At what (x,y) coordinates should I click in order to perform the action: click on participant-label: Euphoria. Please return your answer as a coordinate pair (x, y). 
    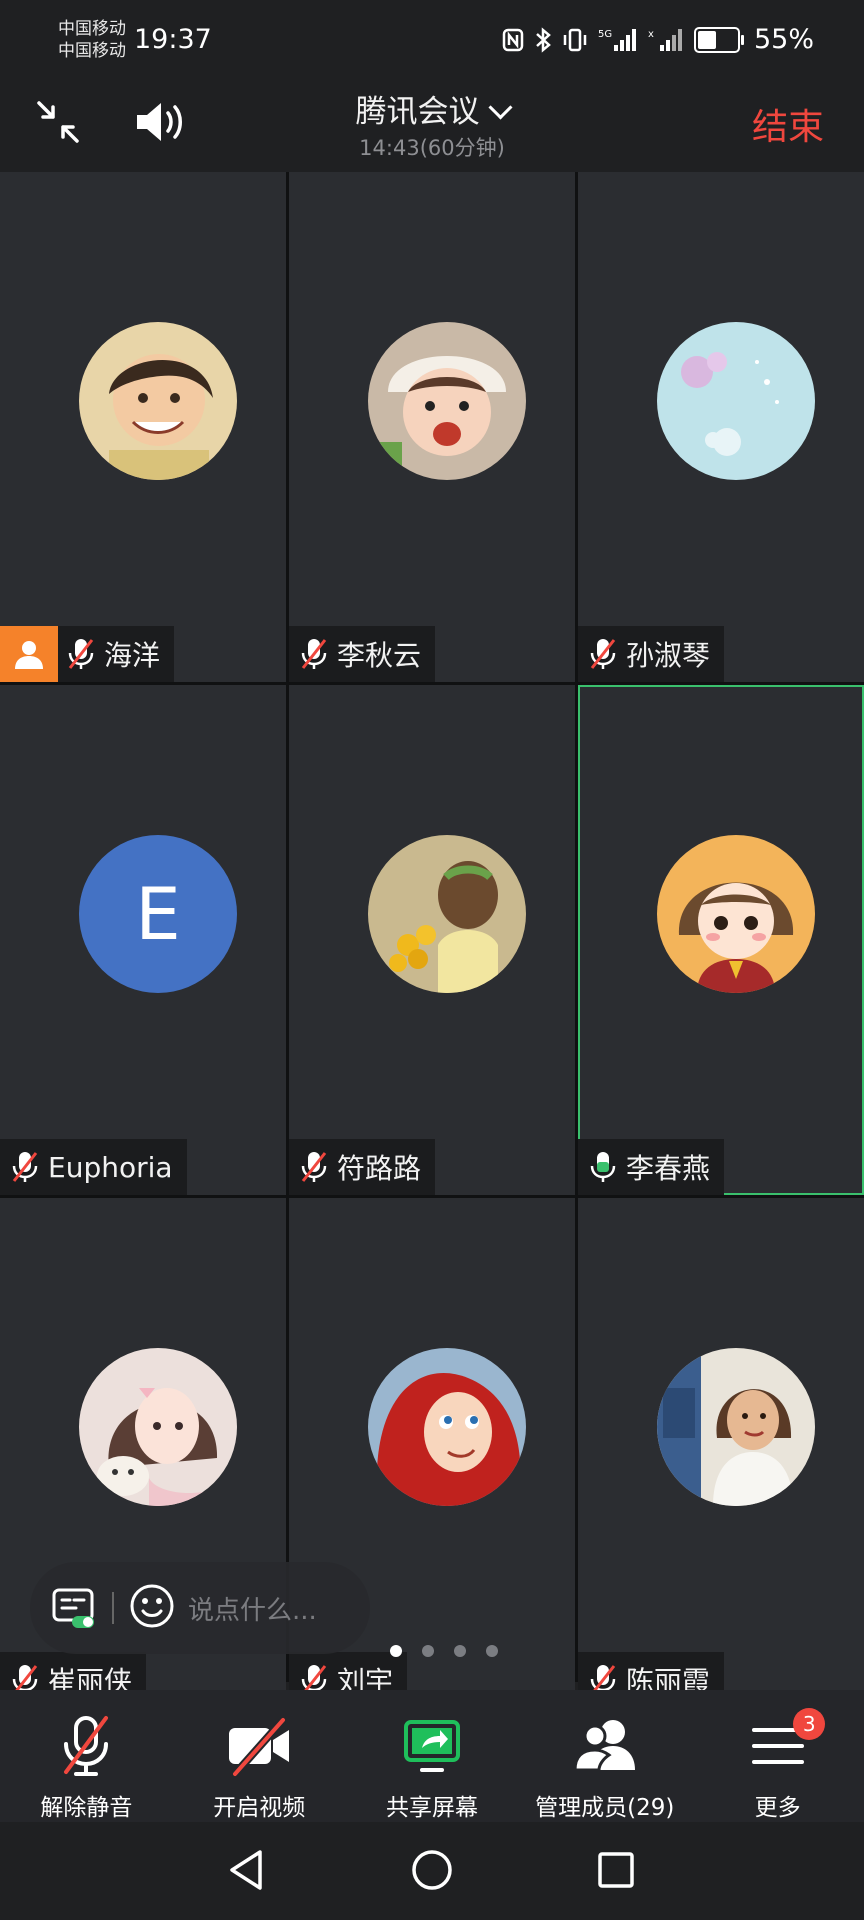
    Looking at the image, I should click on (93, 1167).